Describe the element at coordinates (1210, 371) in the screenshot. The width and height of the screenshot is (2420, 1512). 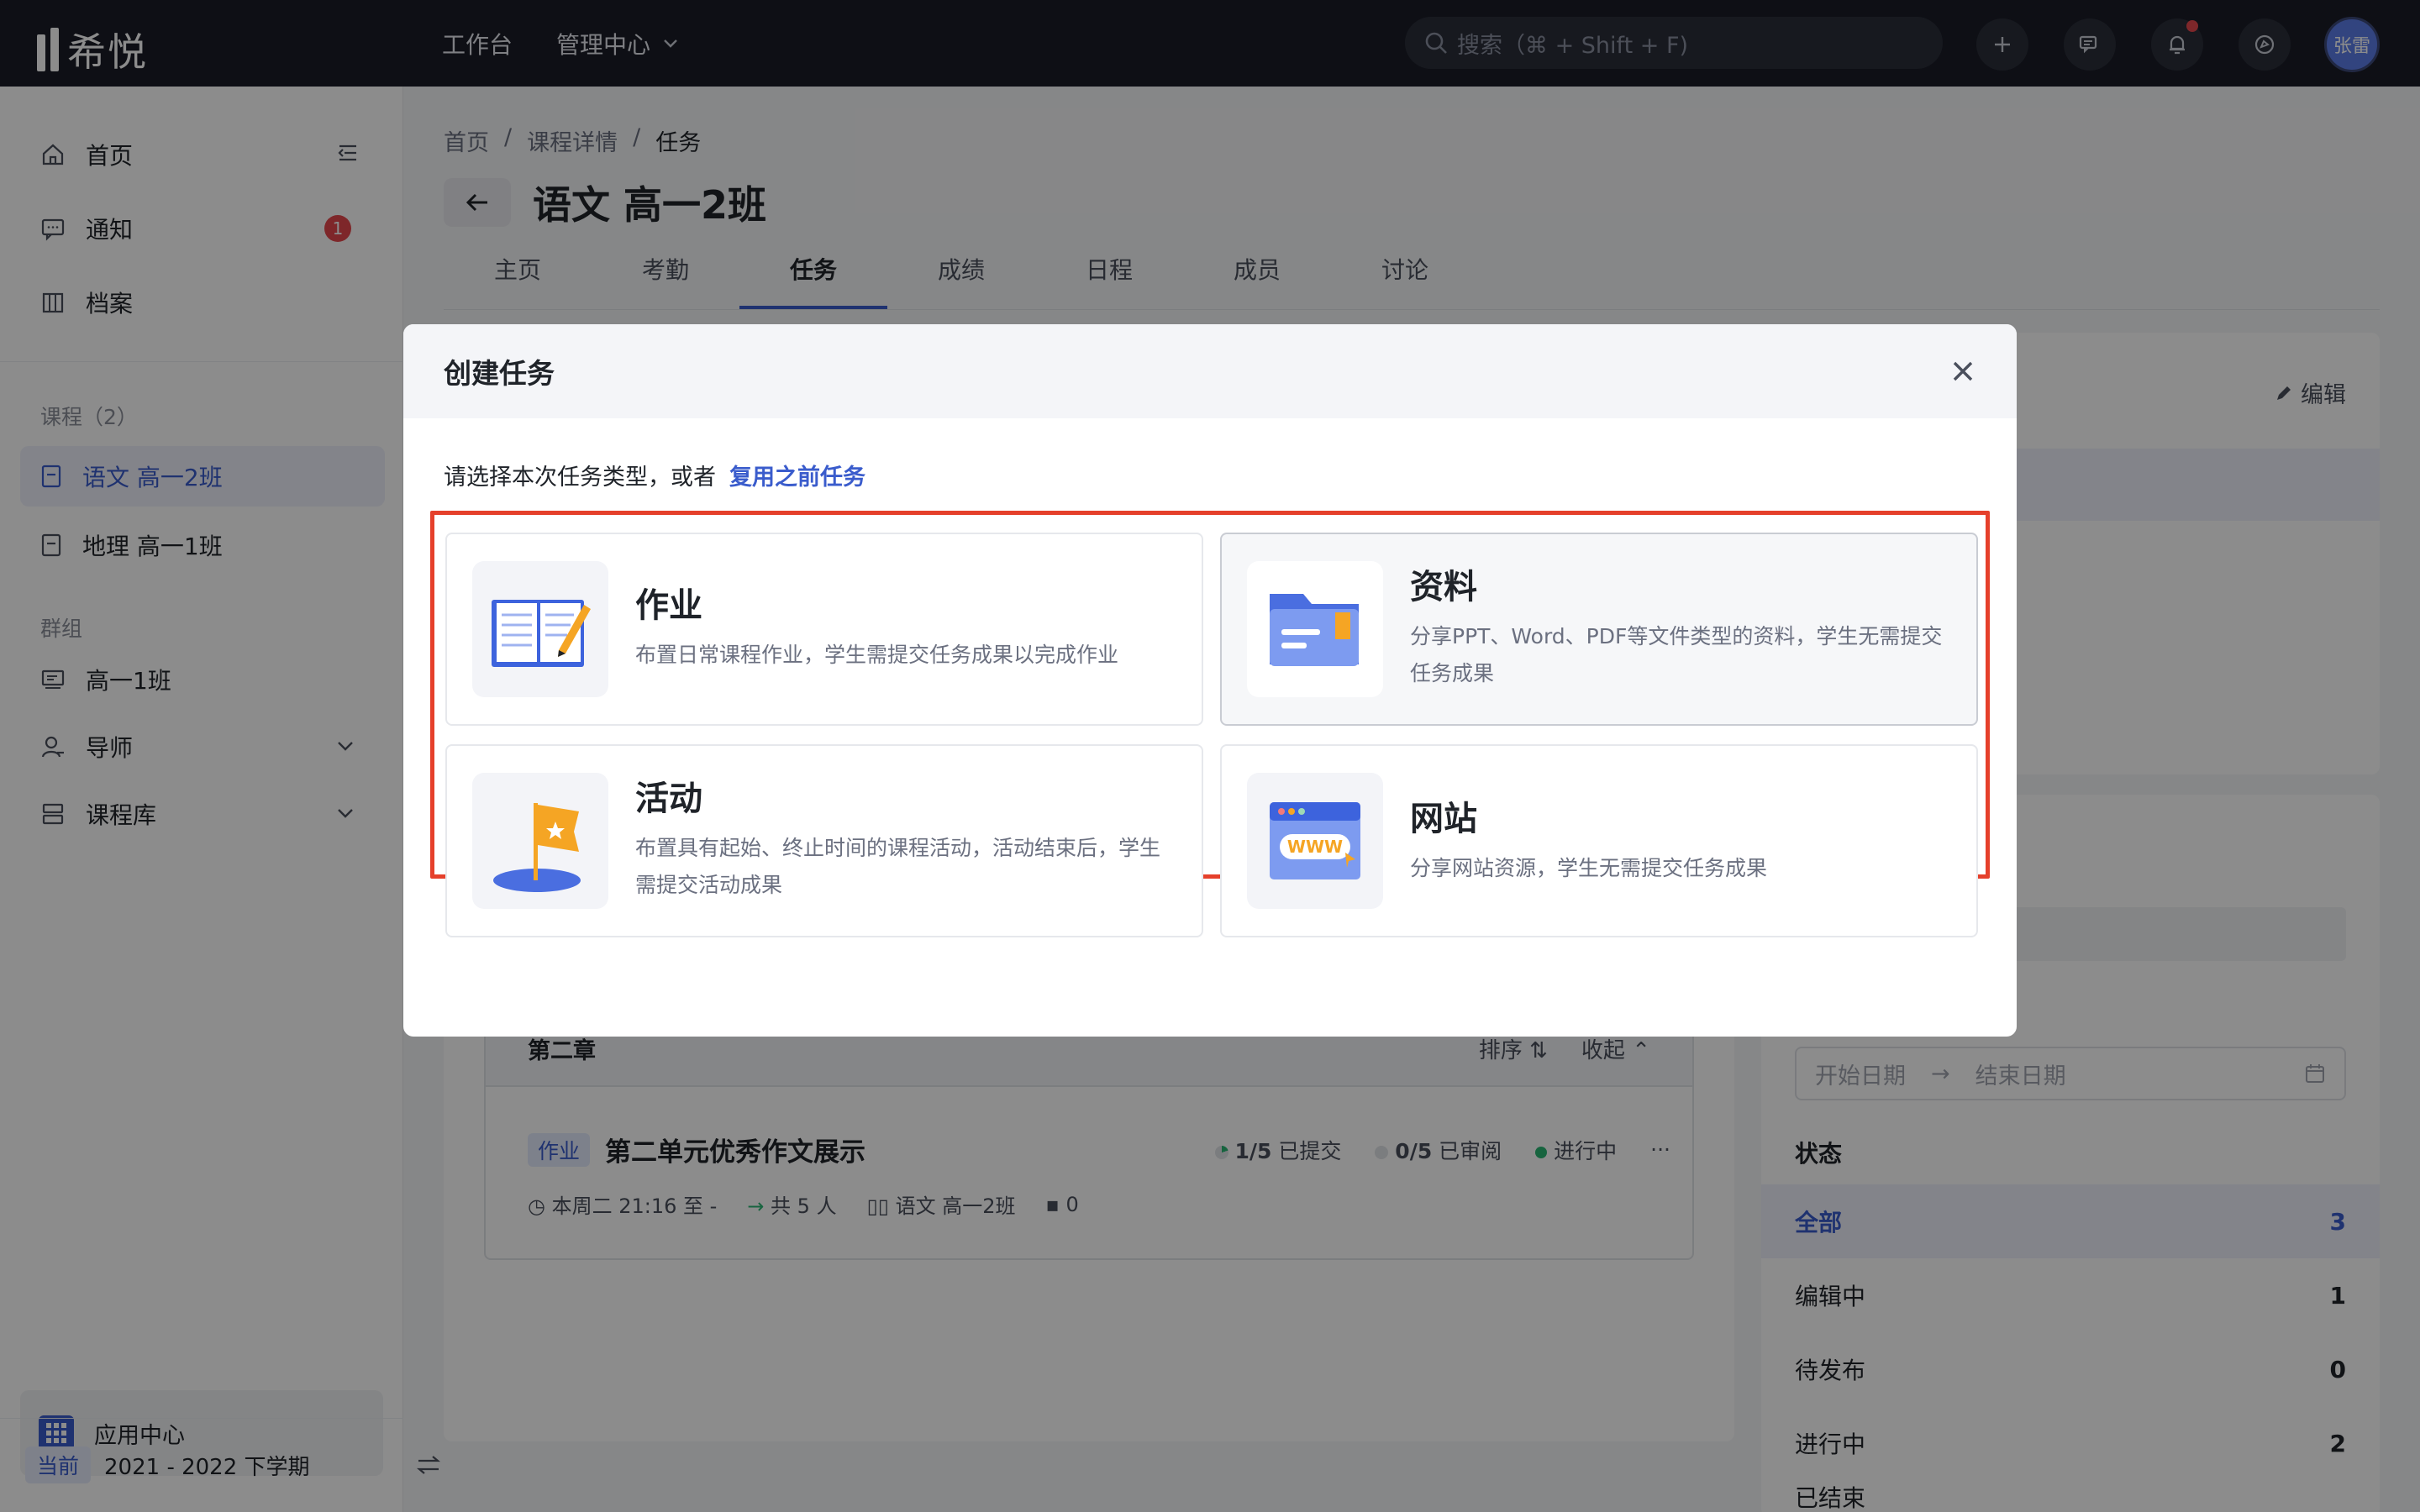
I see `dialog-header: 创建任务` at that location.